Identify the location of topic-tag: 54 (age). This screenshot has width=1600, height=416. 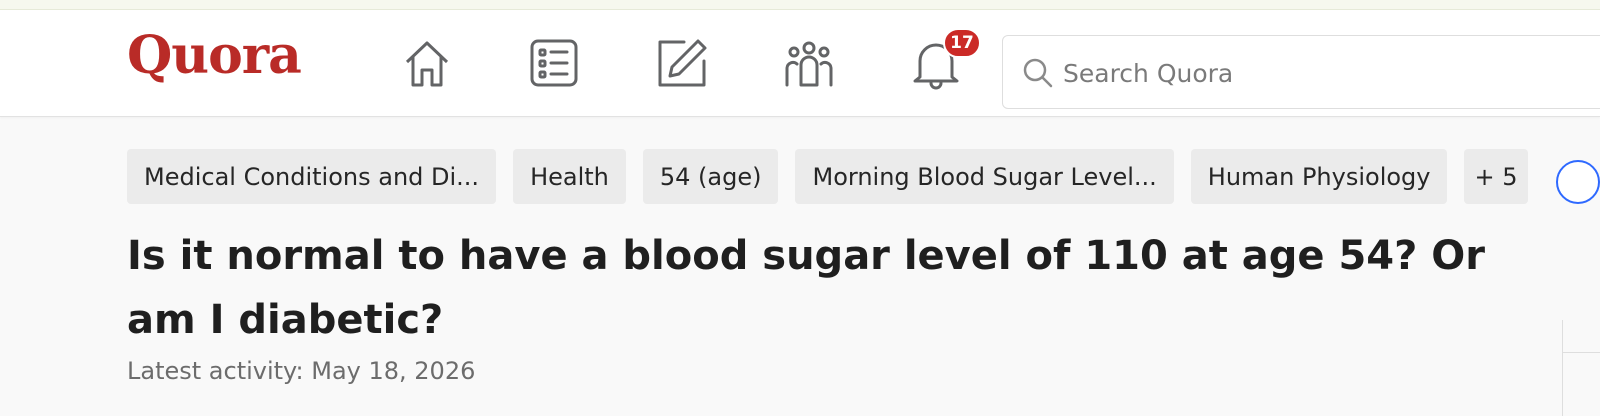
(710, 176).